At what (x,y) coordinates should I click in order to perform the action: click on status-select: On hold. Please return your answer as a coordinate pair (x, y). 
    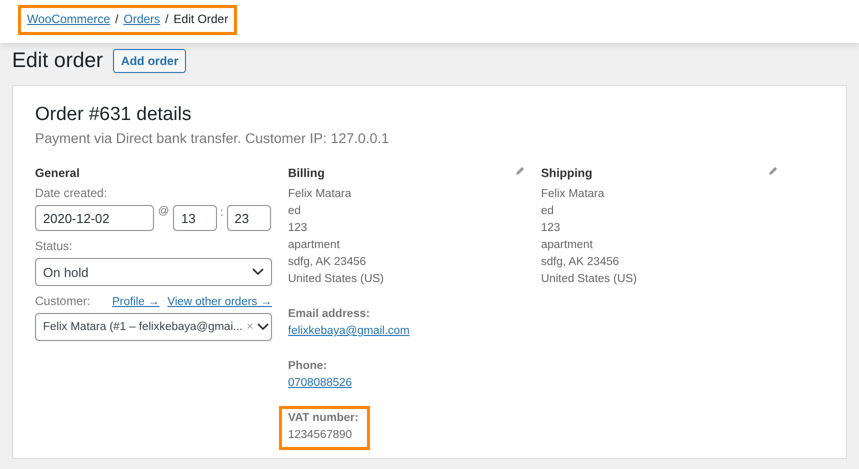
    Looking at the image, I should click on (153, 272).